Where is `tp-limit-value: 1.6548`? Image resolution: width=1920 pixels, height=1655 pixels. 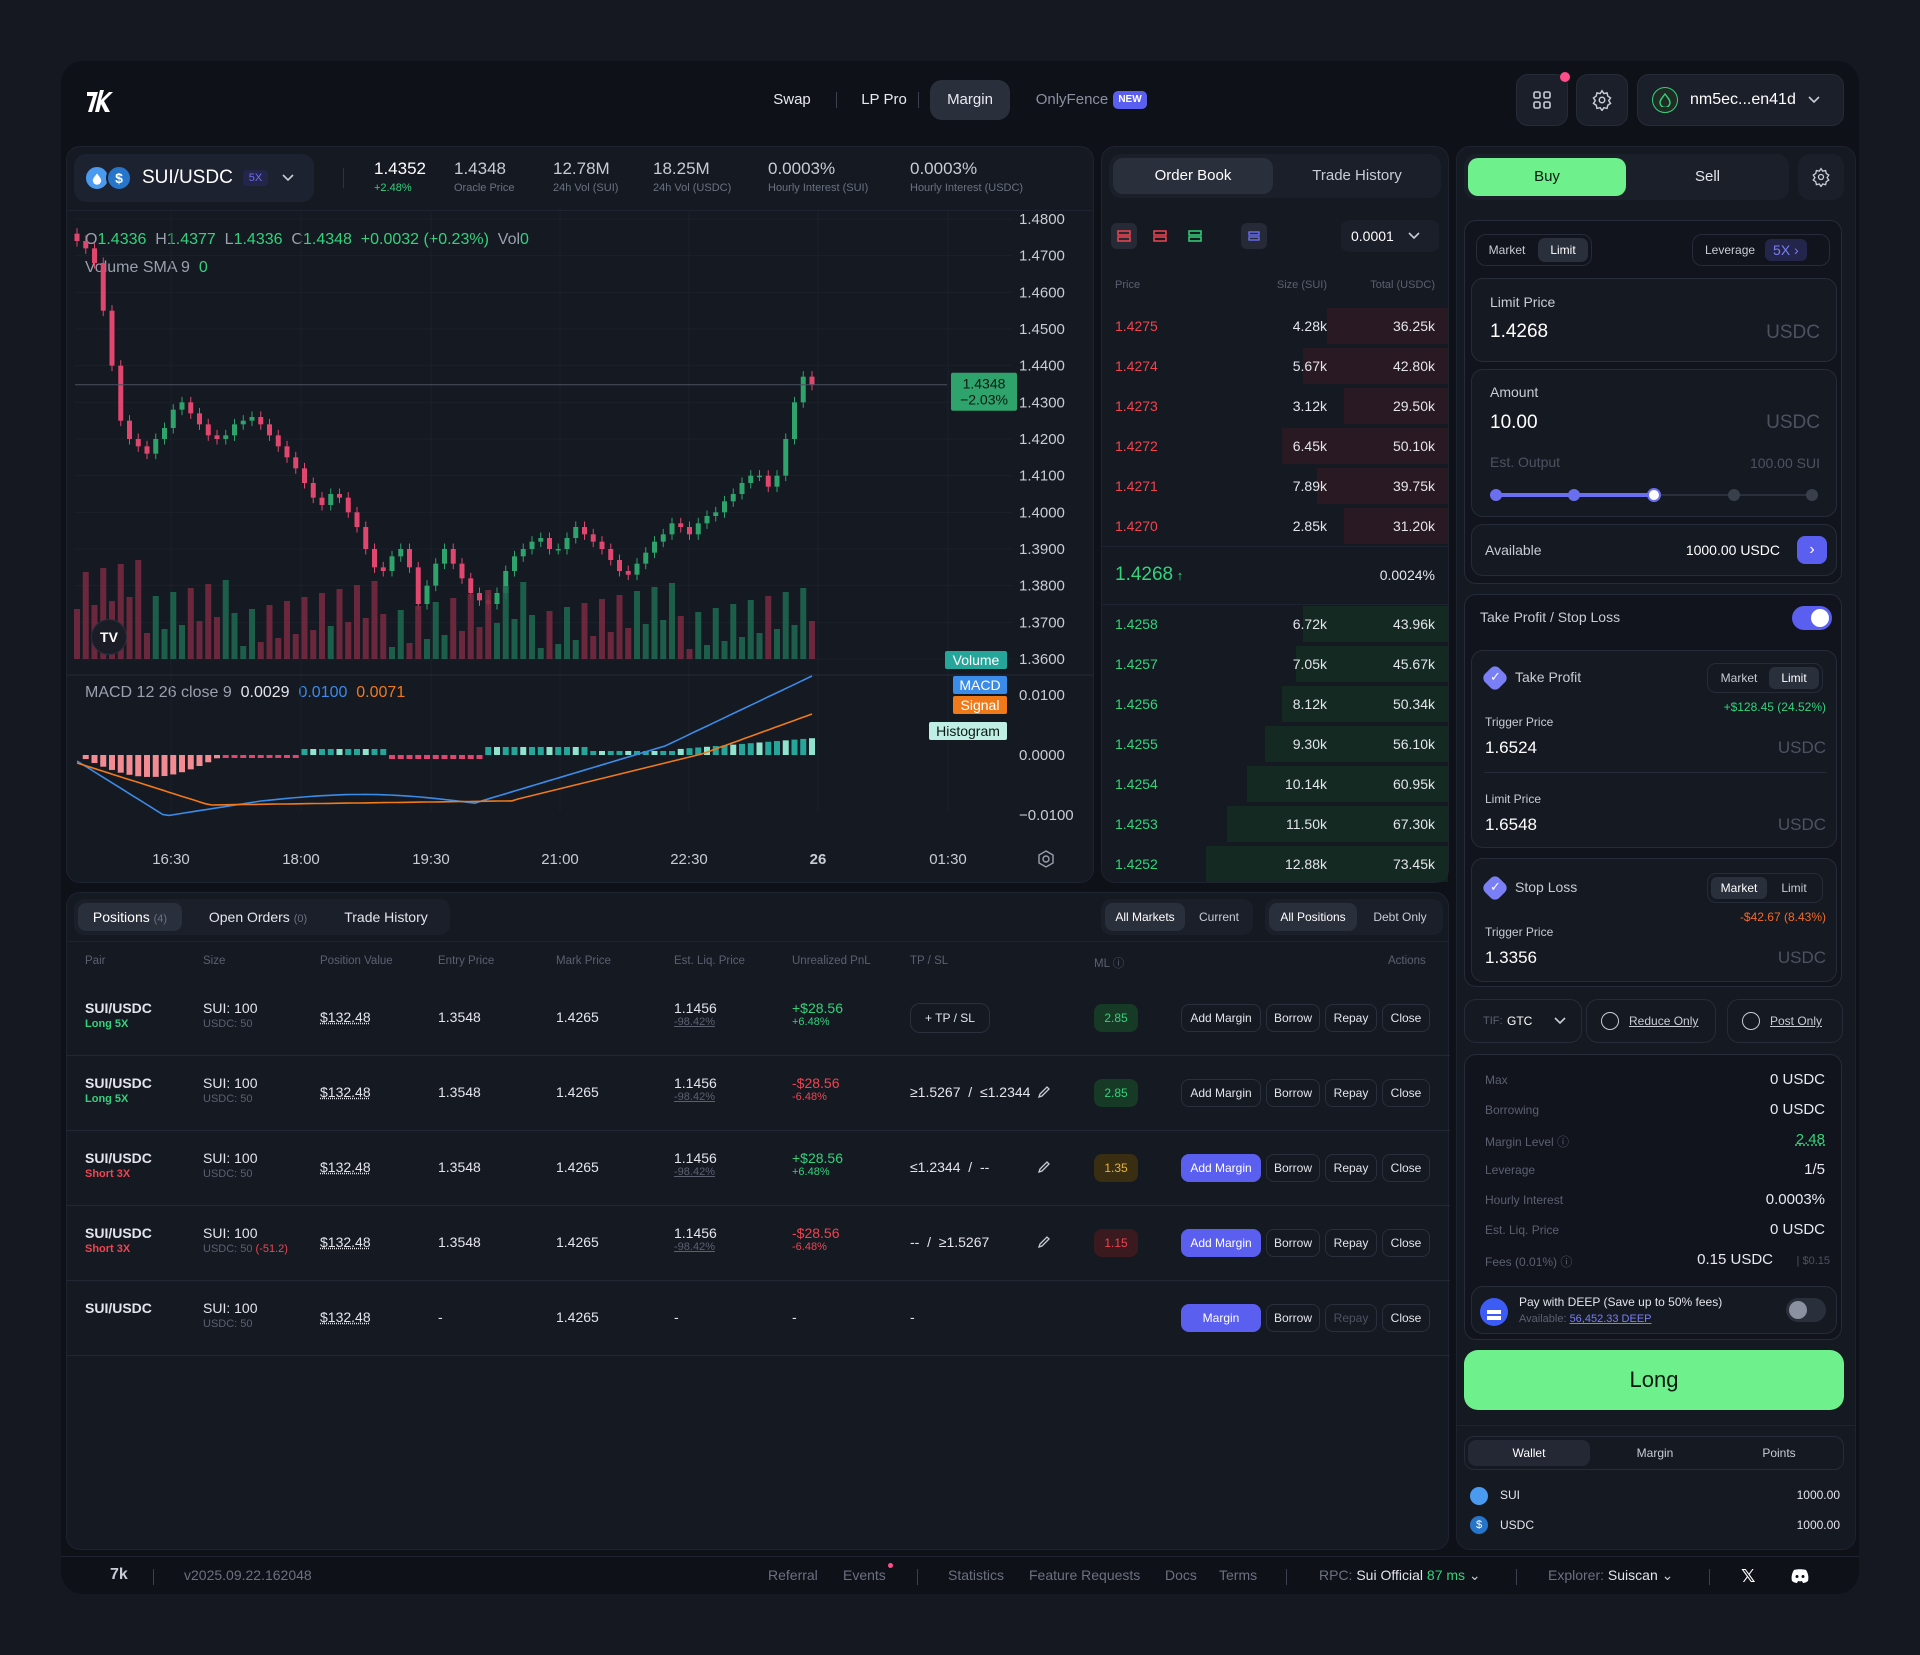 tp-limit-value: 1.6548 is located at coordinates (1511, 825).